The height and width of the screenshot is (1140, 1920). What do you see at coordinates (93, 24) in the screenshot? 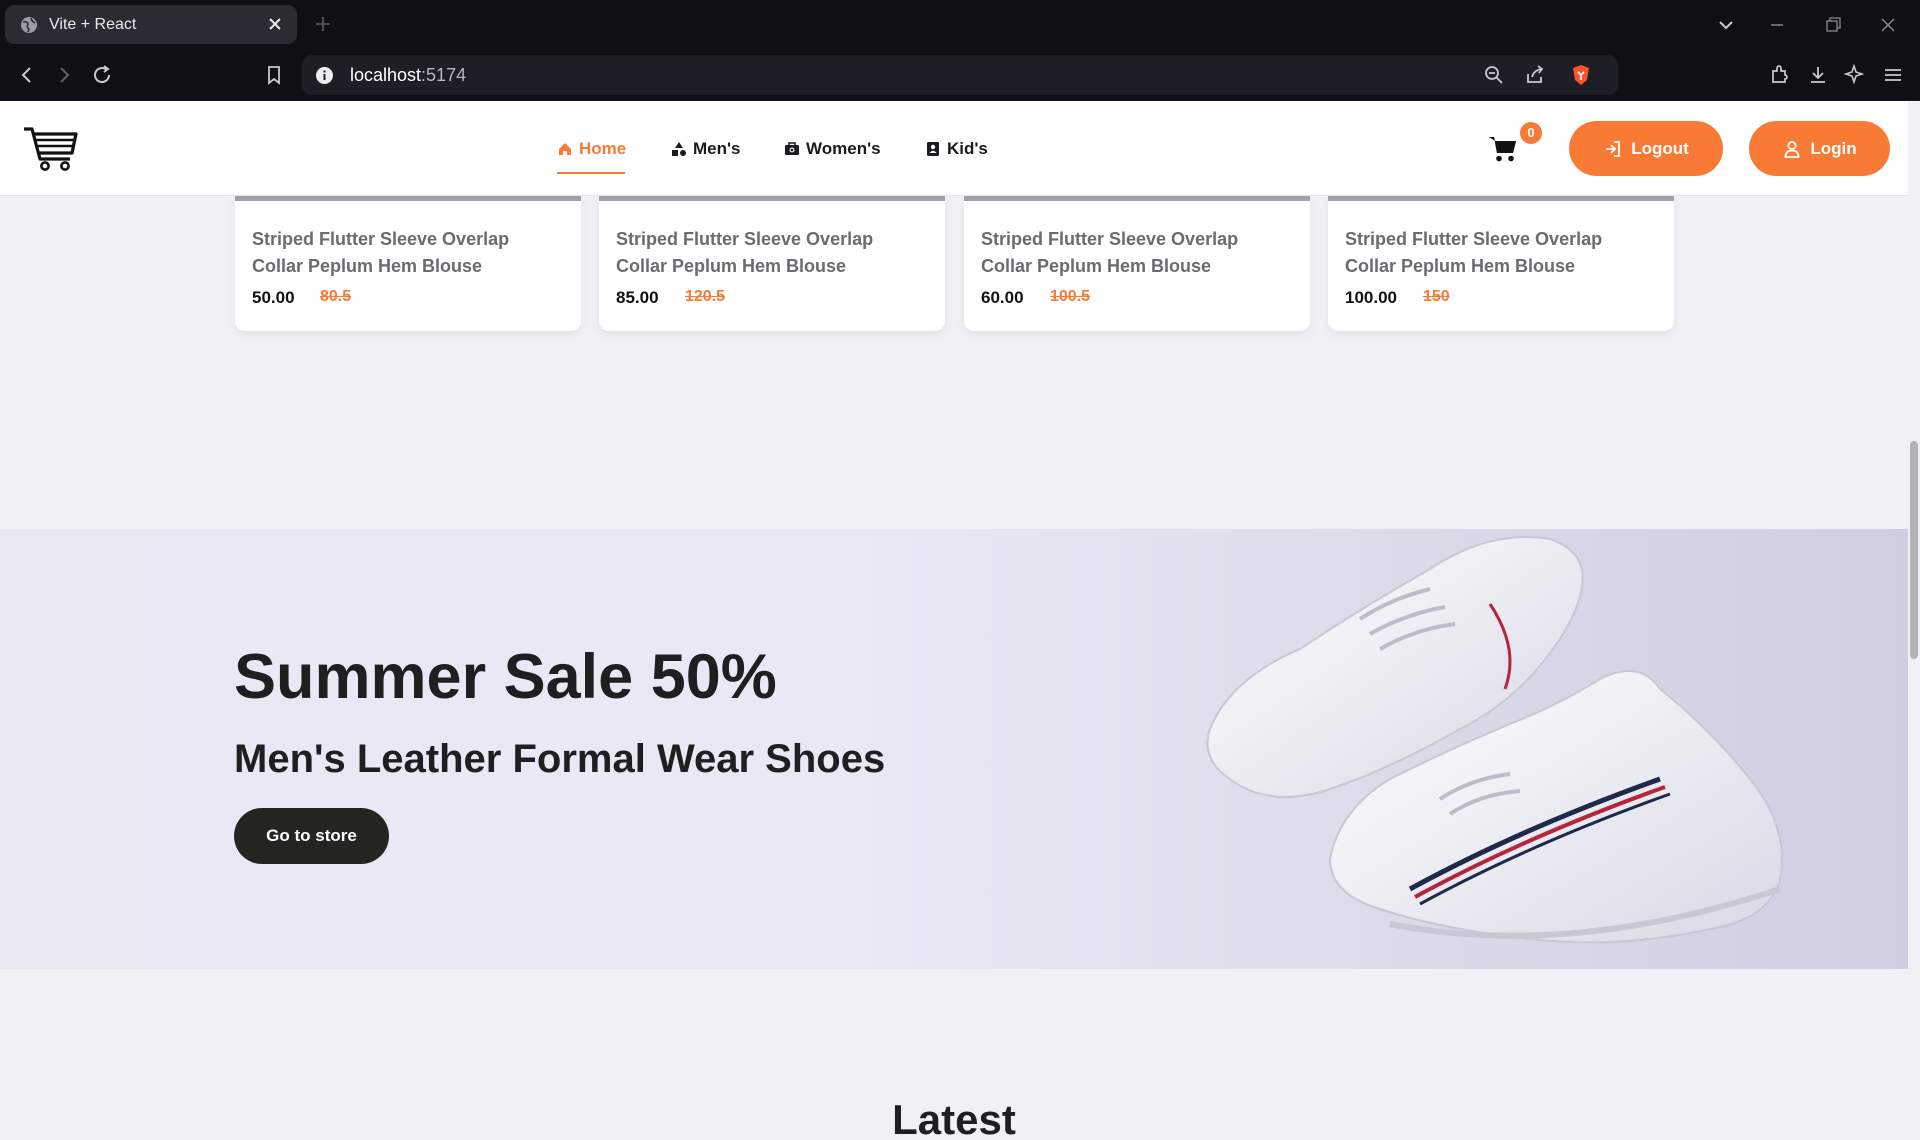
I see `tab-title: Vite + React` at bounding box center [93, 24].